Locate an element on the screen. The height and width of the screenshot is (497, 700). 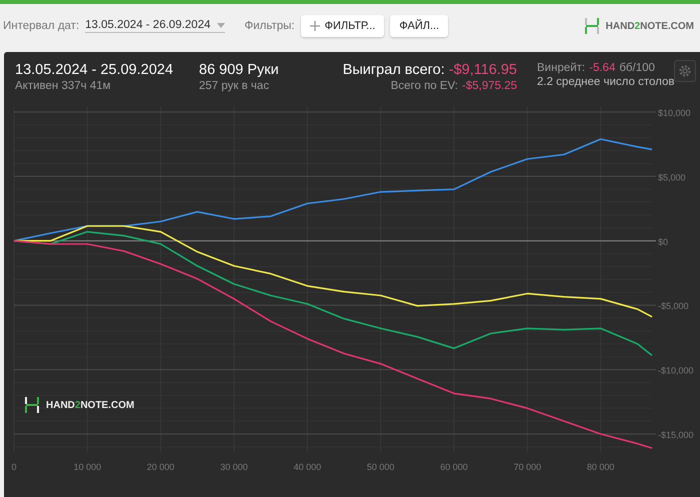
y-axis-label: -$5,000 is located at coordinates (673, 306).